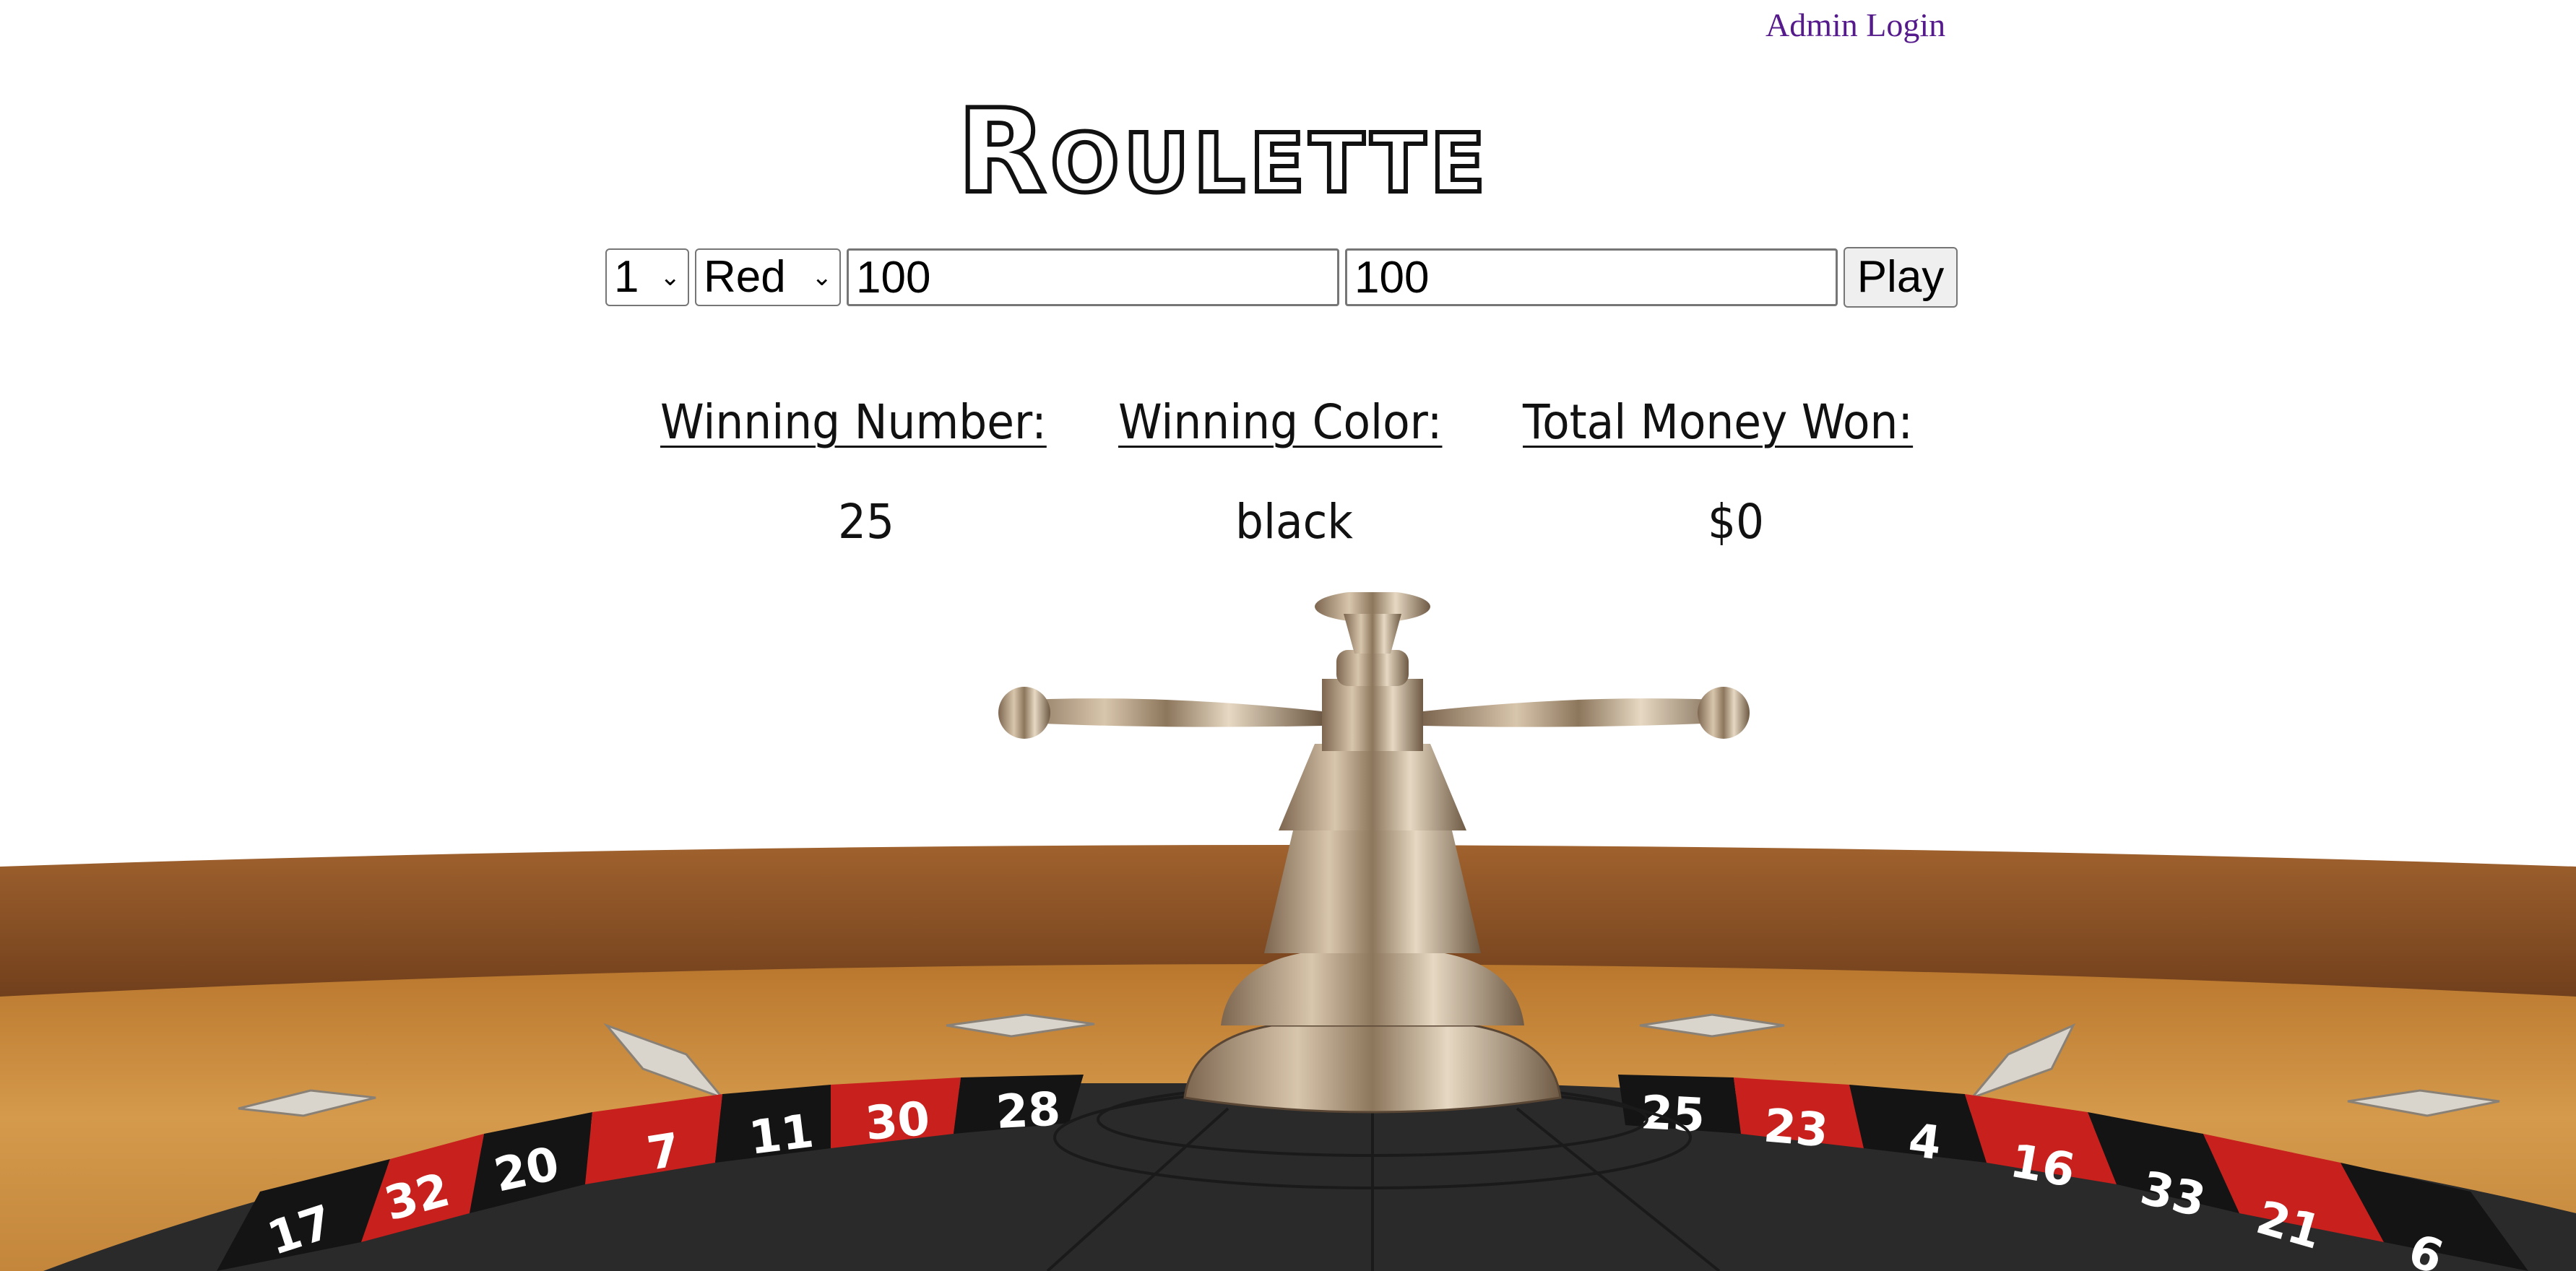  Describe the element at coordinates (781, 1135) in the screenshot. I see `pocket-number: 11` at that location.